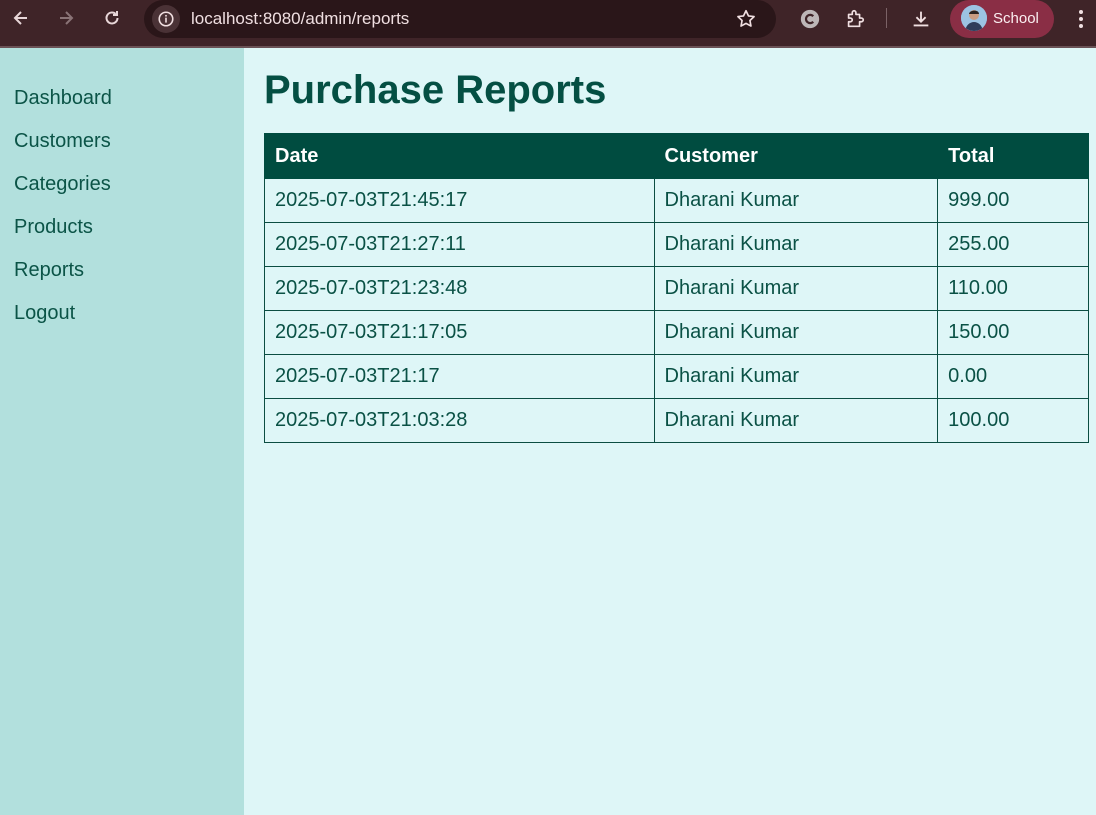 The height and width of the screenshot is (815, 1096). I want to click on bookmark-star-icon, so click(746, 19).